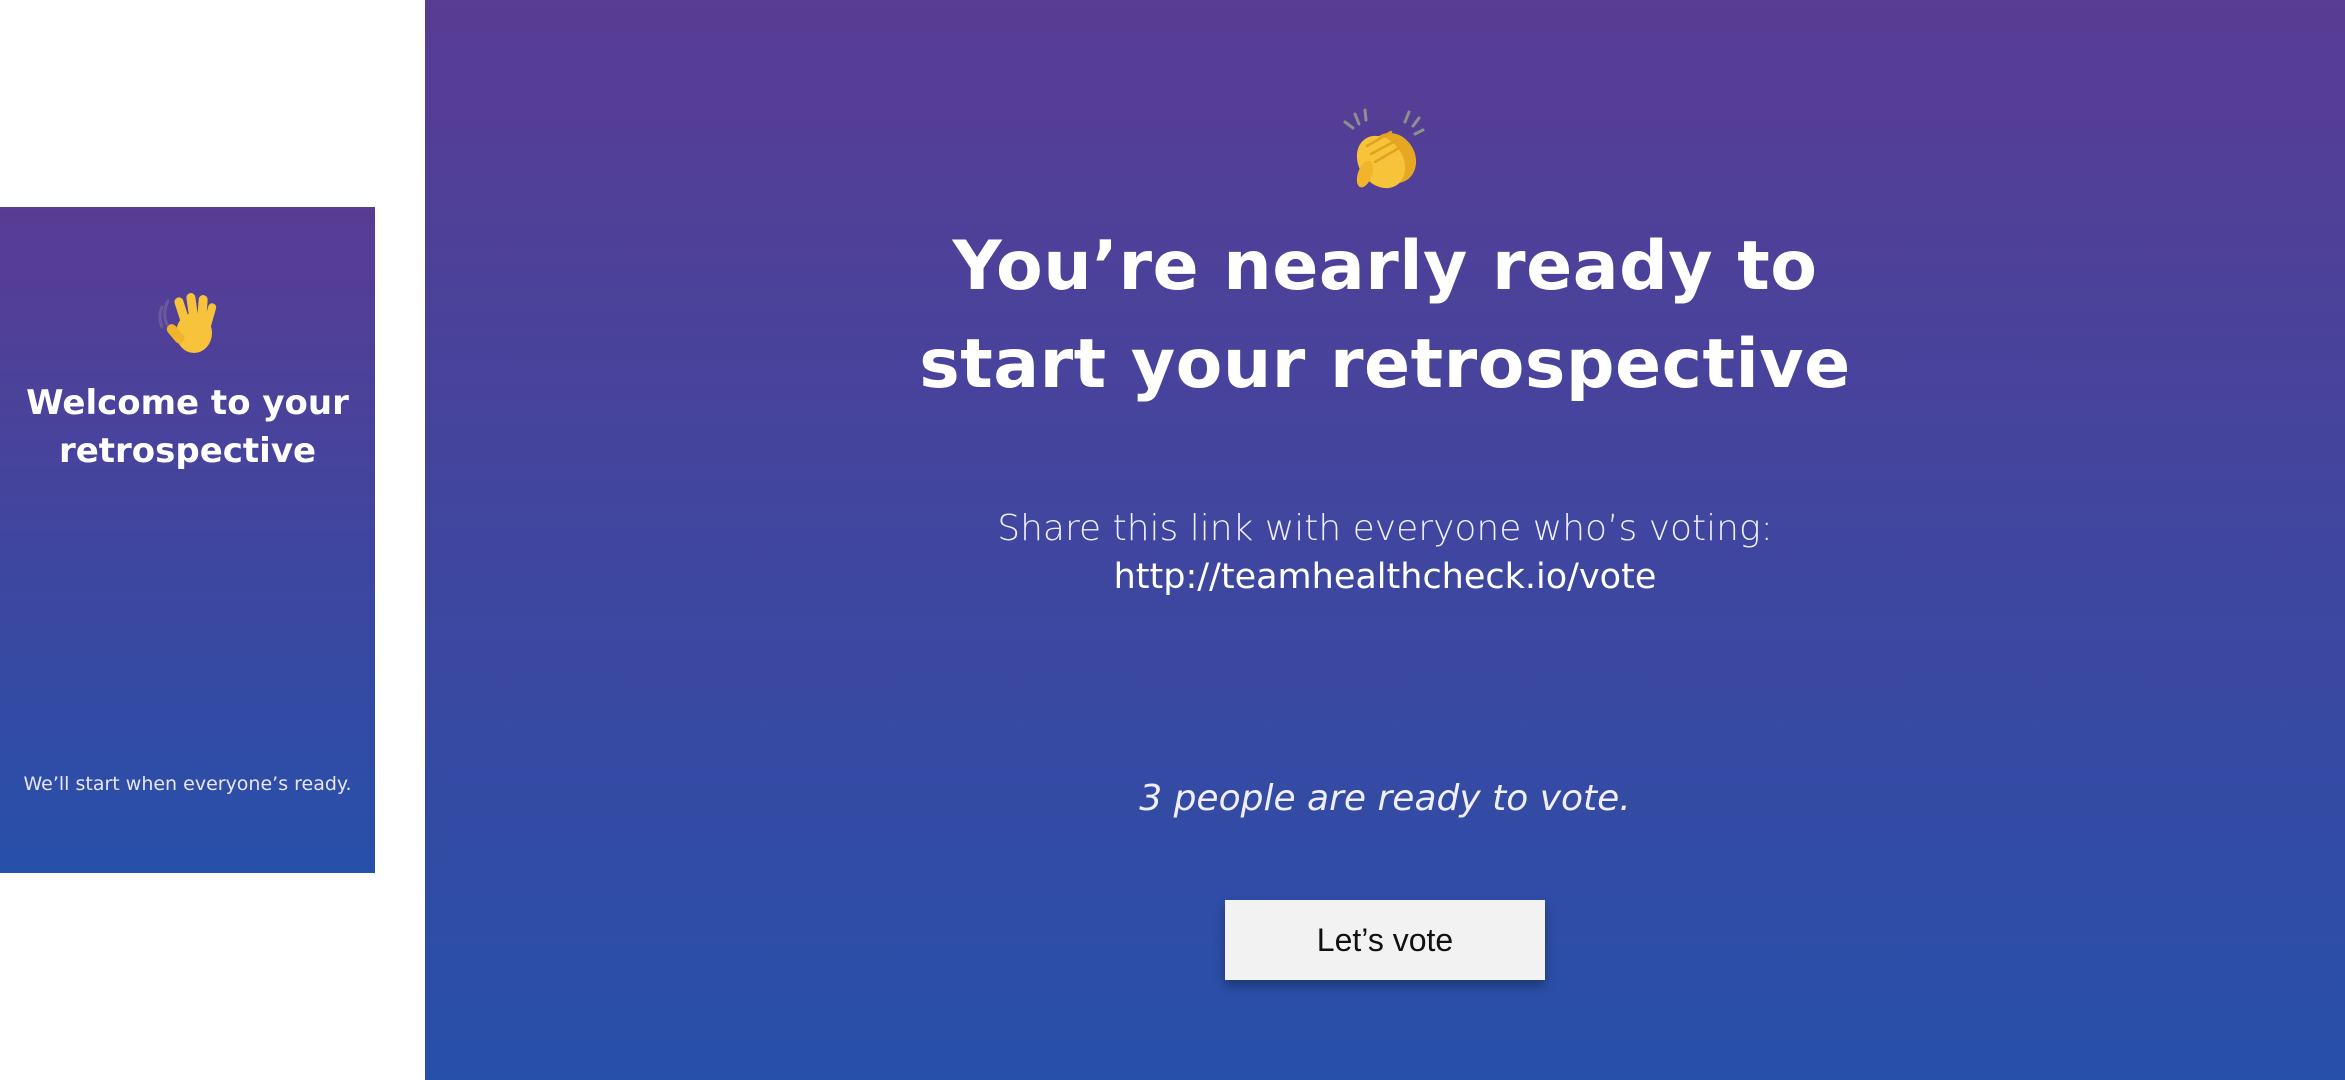  What do you see at coordinates (187, 427) in the screenshot?
I see `welcome-title: Welcome to your retrospective` at bounding box center [187, 427].